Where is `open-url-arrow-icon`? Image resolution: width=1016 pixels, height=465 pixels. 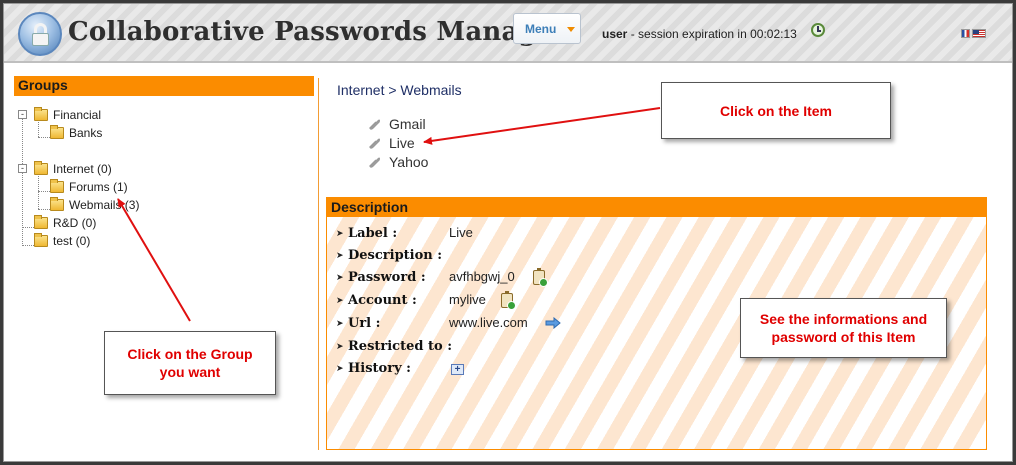
open-url-arrow-icon is located at coordinates (553, 323).